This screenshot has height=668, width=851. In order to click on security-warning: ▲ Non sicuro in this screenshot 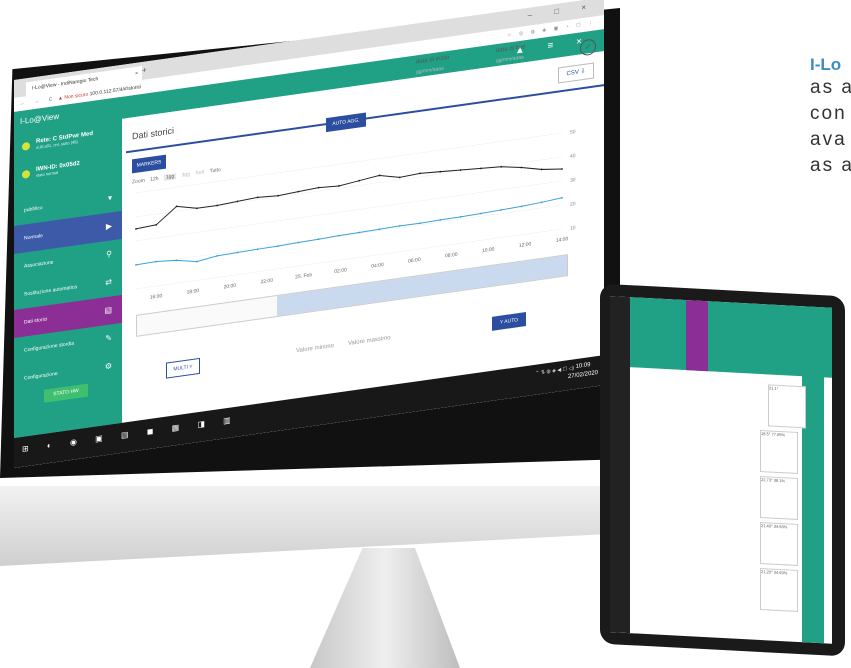, I will do `click(73, 96)`.